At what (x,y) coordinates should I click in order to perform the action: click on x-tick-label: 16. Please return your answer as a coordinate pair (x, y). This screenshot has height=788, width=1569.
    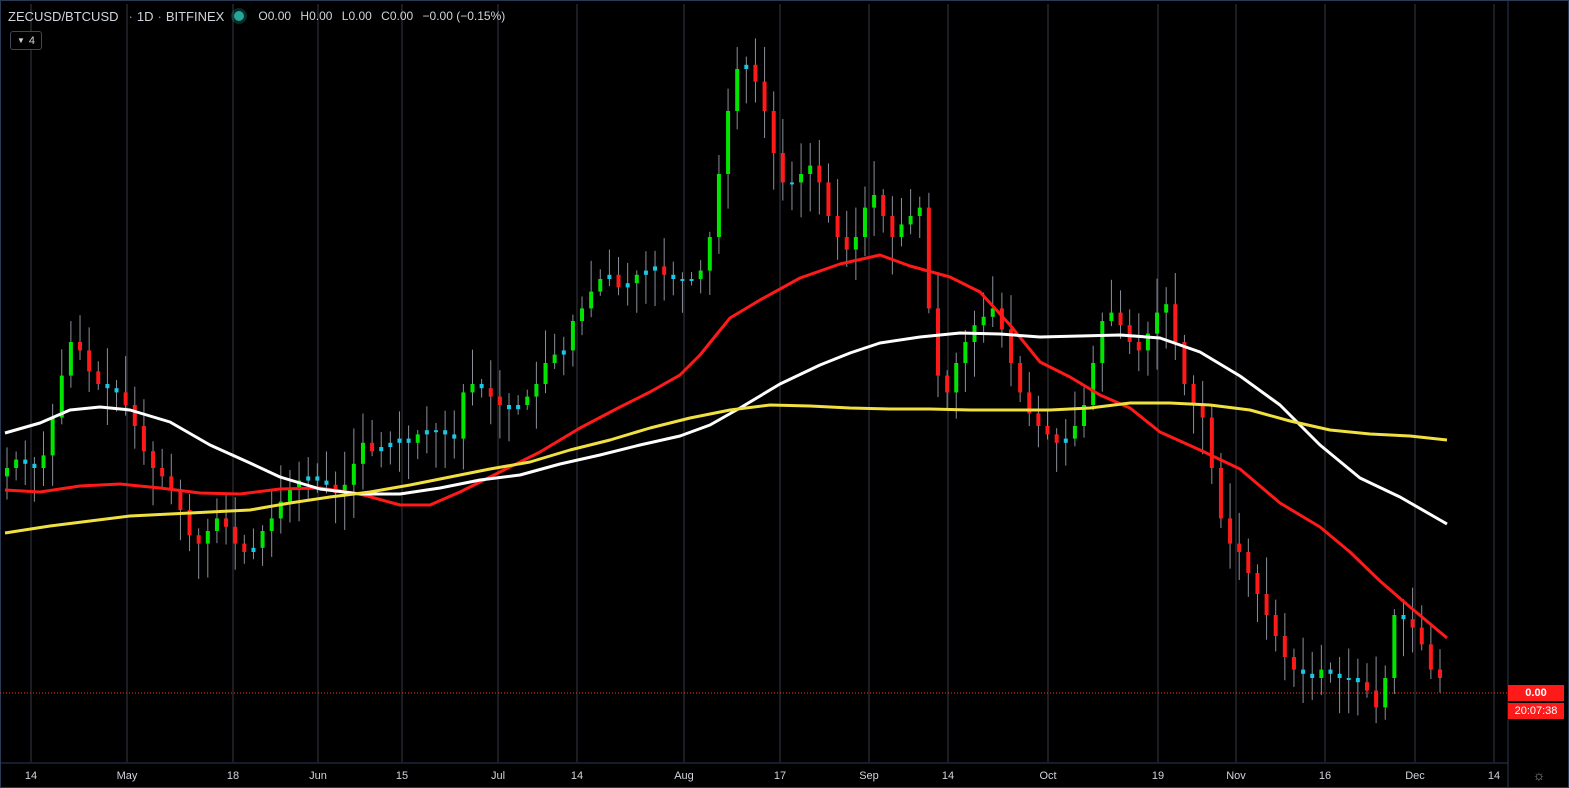
    Looking at the image, I should click on (1325, 776).